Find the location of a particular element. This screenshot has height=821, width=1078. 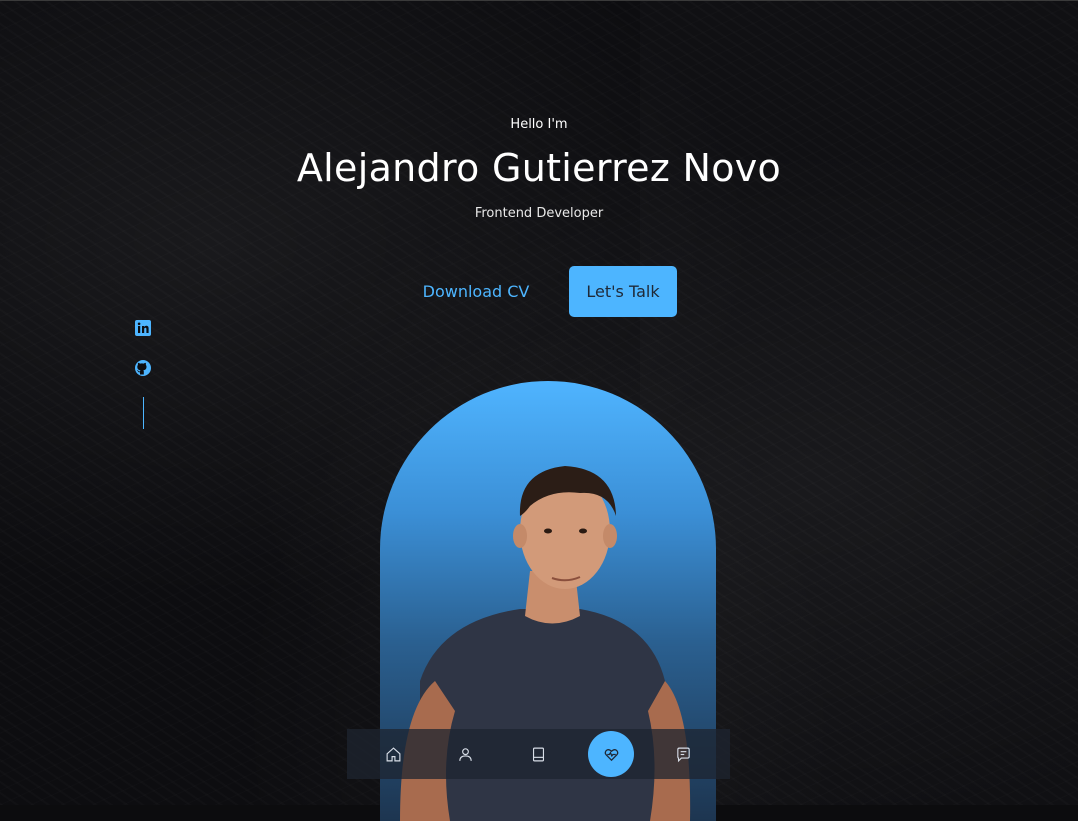

heart-icon is located at coordinates (611, 754).